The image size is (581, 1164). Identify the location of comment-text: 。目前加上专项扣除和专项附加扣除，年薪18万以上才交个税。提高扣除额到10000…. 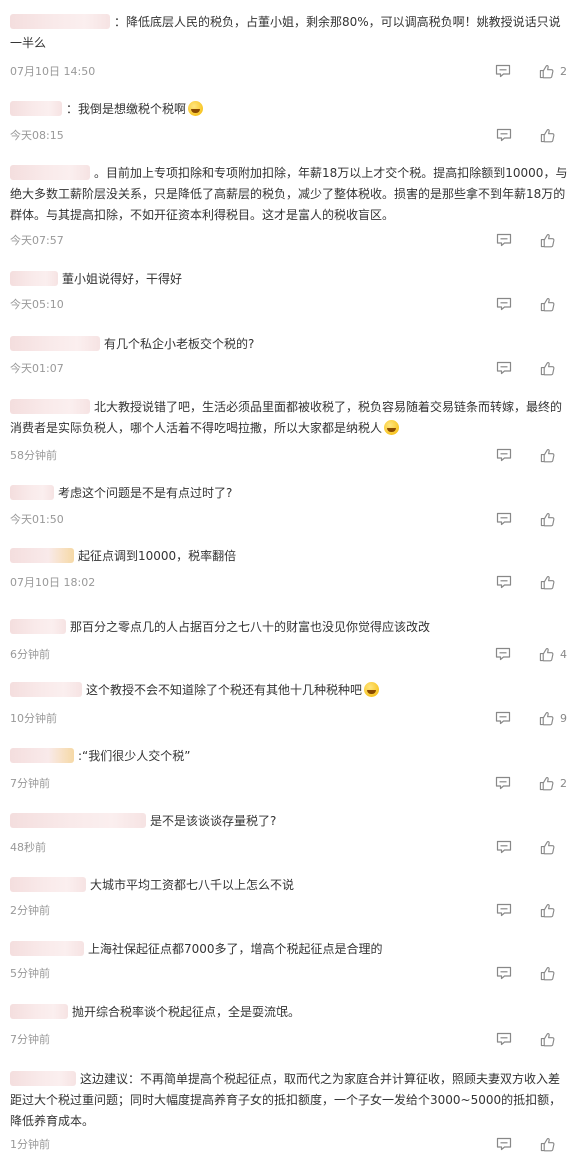
(289, 194).